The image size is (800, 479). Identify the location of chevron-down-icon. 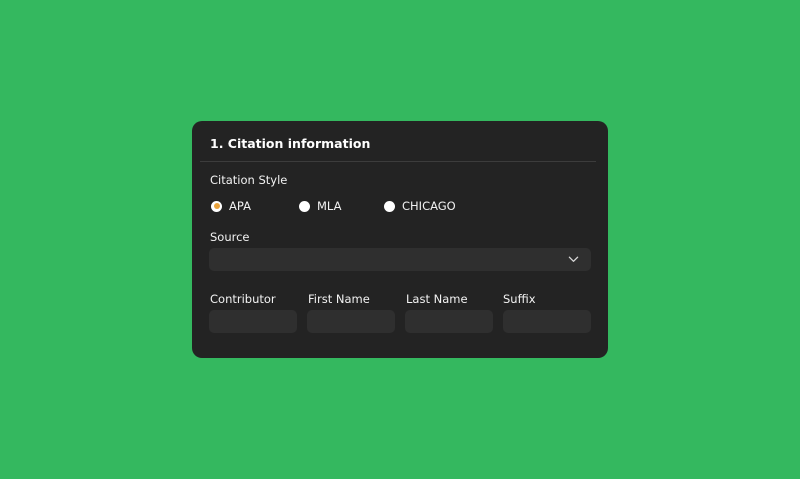
(573, 259).